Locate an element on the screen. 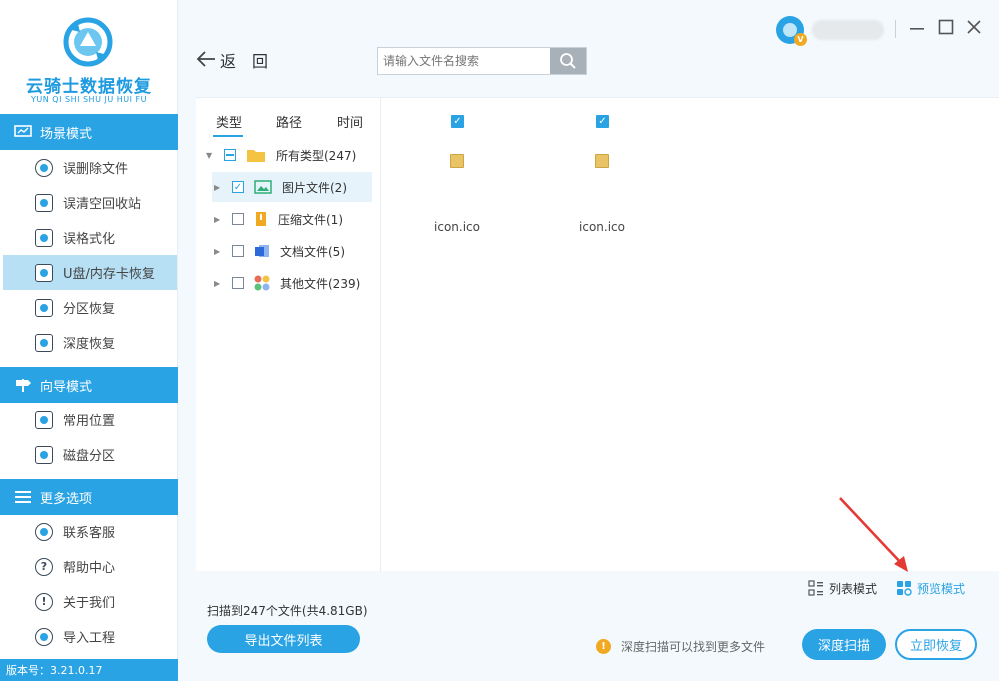  warning-icon: ! is located at coordinates (603, 646).